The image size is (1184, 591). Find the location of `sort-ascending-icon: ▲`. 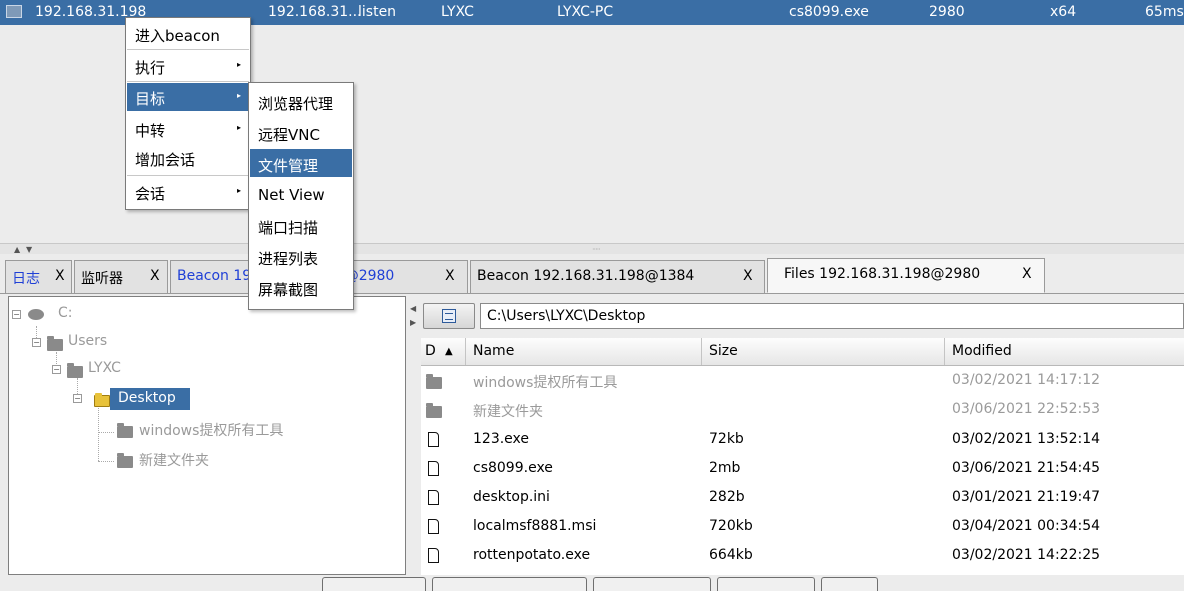

sort-ascending-icon: ▲ is located at coordinates (449, 351).